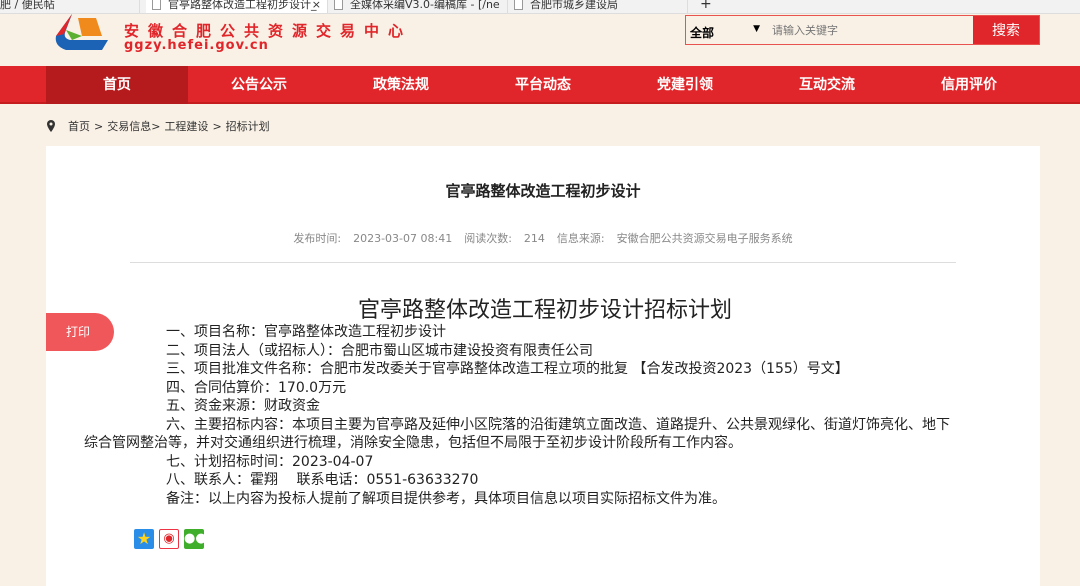 This screenshot has height=586, width=1080. Describe the element at coordinates (70, 6) in the screenshot. I see `browser-tab: 肥 / 便民帖` at that location.